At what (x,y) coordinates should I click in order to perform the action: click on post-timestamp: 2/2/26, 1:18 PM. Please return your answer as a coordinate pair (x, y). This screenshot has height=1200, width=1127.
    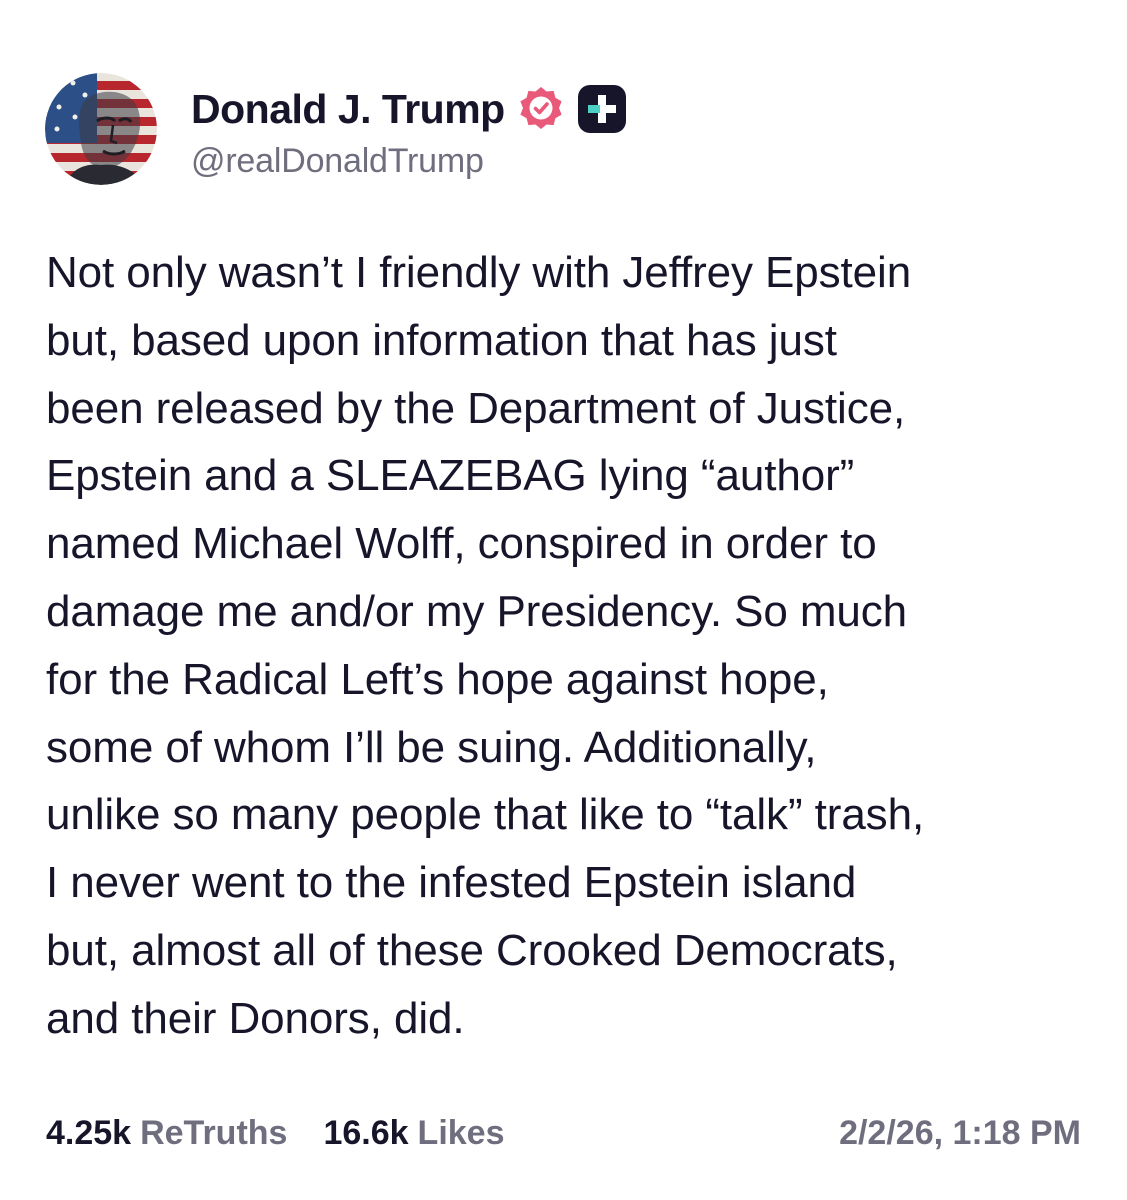
    Looking at the image, I should click on (960, 1133).